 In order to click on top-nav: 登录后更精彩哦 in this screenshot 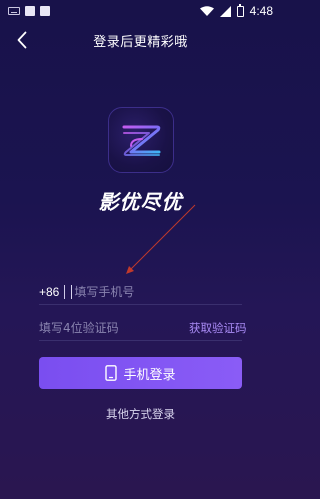, I will do `click(140, 40)`.